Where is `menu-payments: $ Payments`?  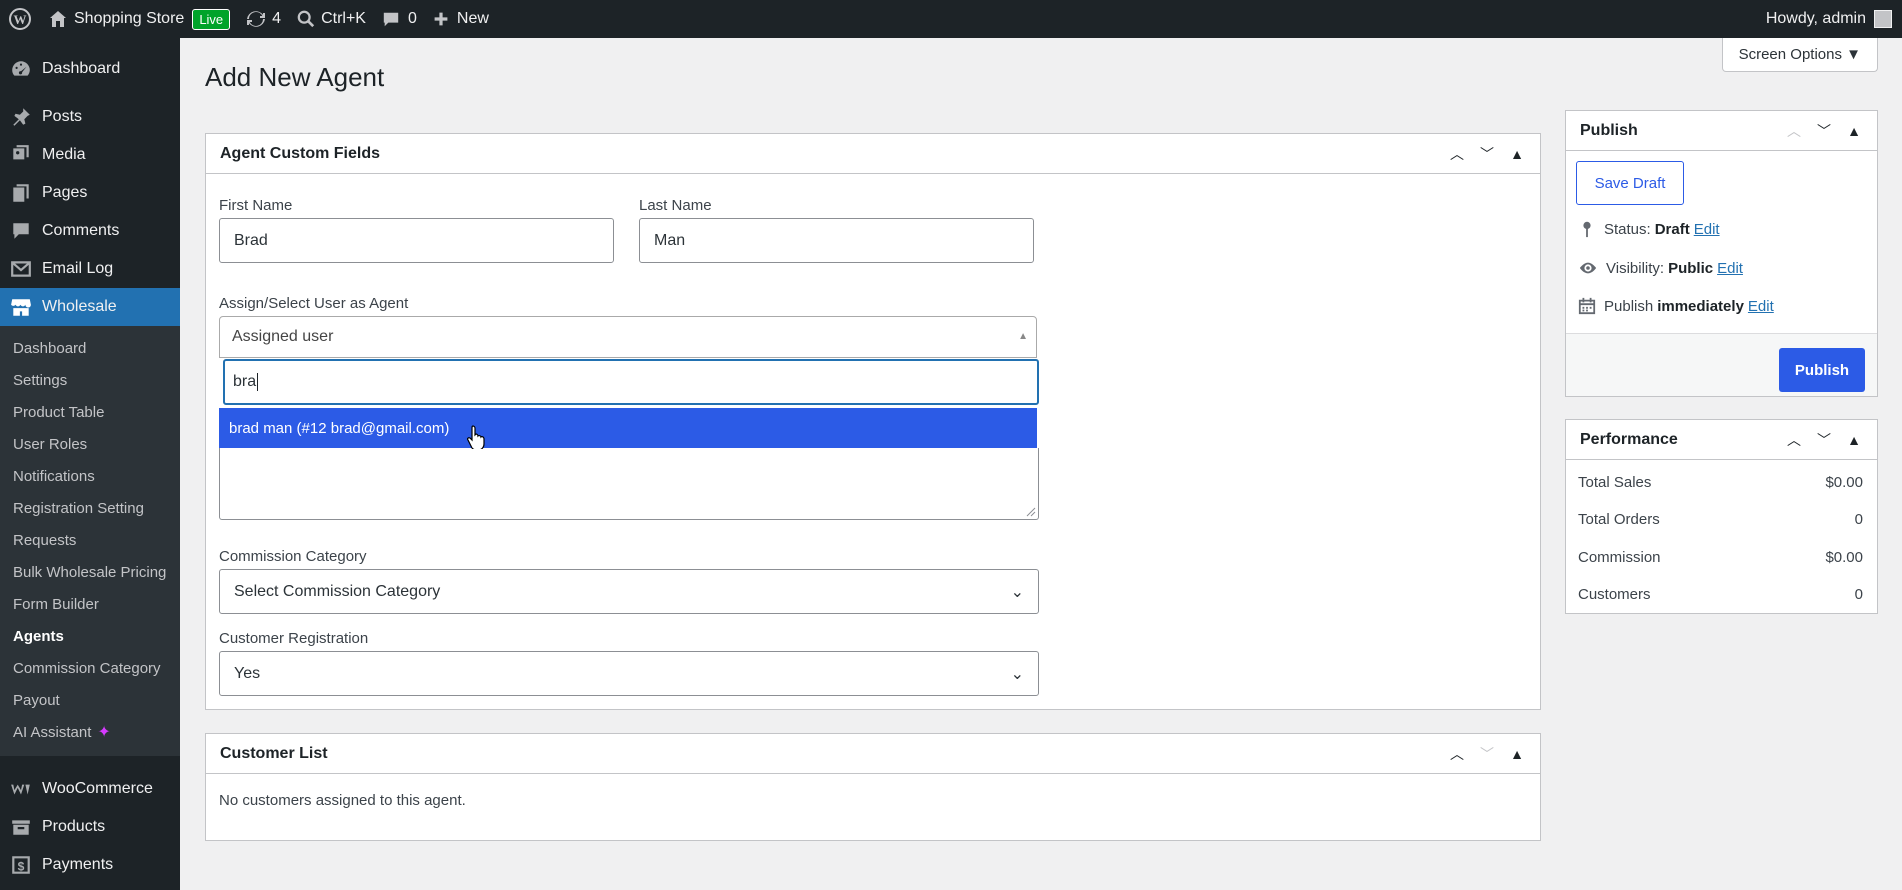 menu-payments: $ Payments is located at coordinates (90, 865).